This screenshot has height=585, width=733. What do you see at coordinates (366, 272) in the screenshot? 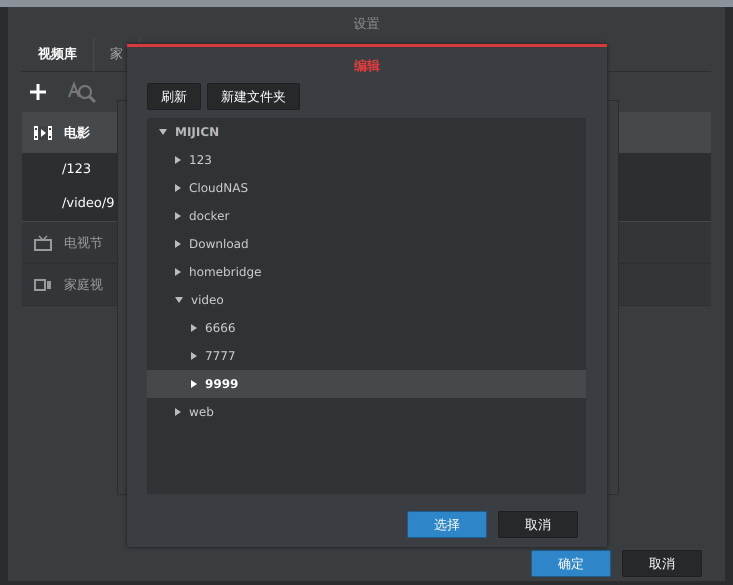
I see `tree-item: homebridge` at bounding box center [366, 272].